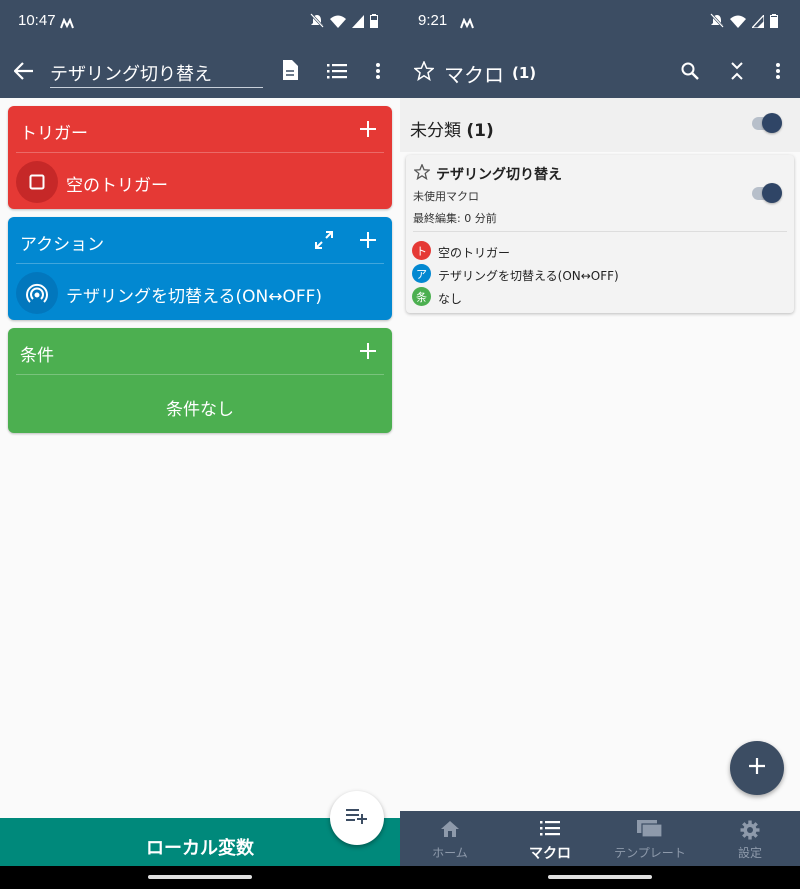  I want to click on home-icon, so click(450, 829).